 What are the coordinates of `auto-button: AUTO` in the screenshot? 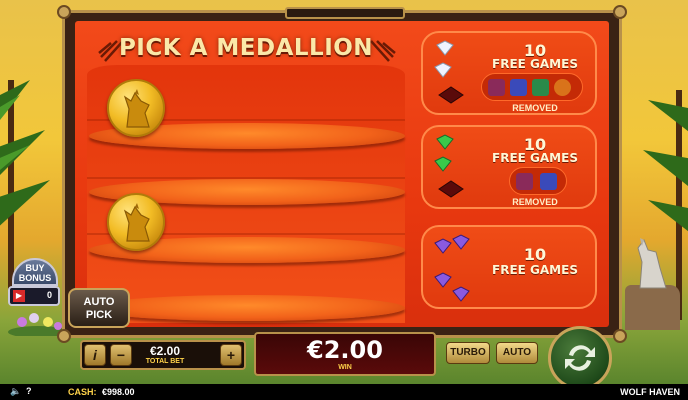 It's located at (517, 353).